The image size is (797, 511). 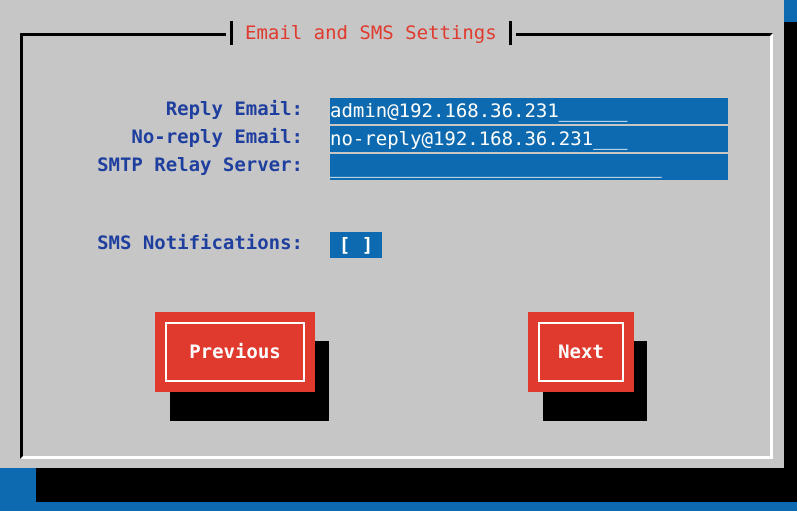 I want to click on dialog-shadow-side, so click(x=790, y=262).